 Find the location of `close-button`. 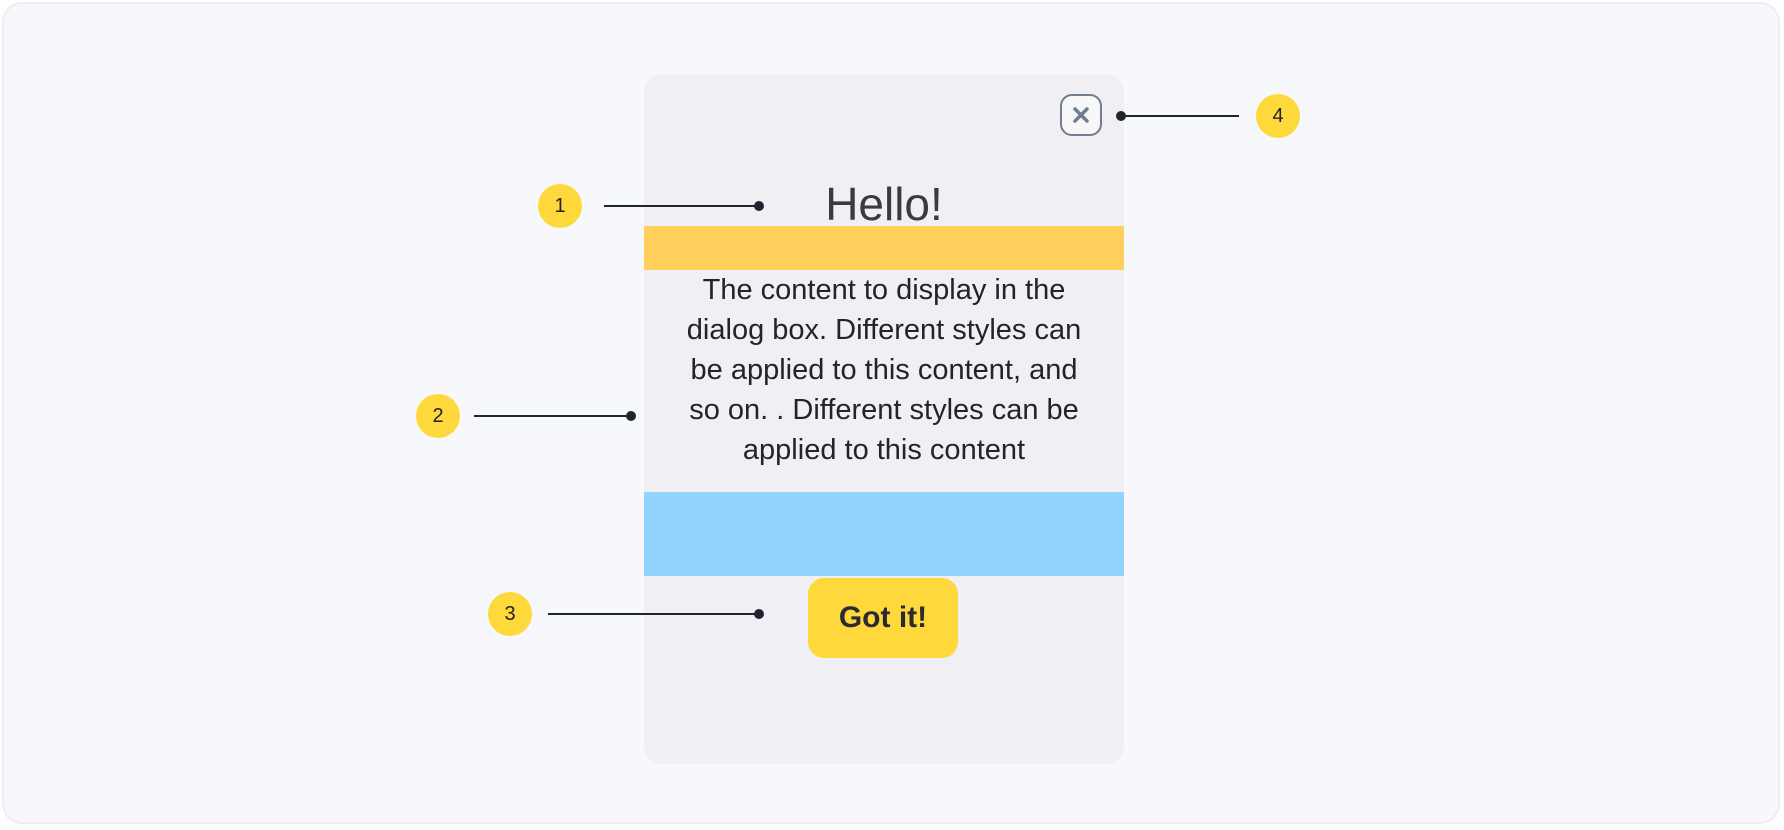

close-button is located at coordinates (1081, 115).